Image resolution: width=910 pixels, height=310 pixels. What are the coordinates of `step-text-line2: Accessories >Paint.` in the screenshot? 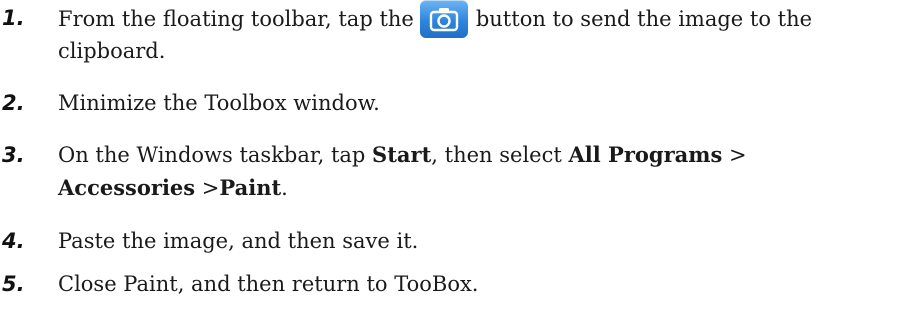 It's located at (480, 188).